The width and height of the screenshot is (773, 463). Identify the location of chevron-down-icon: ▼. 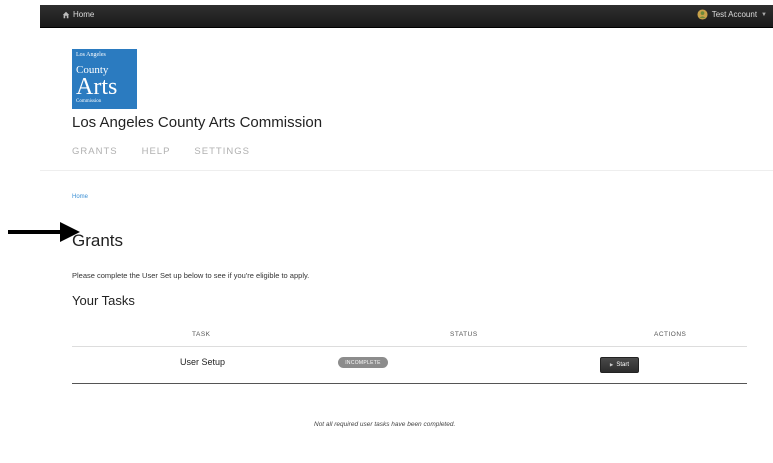
(764, 14).